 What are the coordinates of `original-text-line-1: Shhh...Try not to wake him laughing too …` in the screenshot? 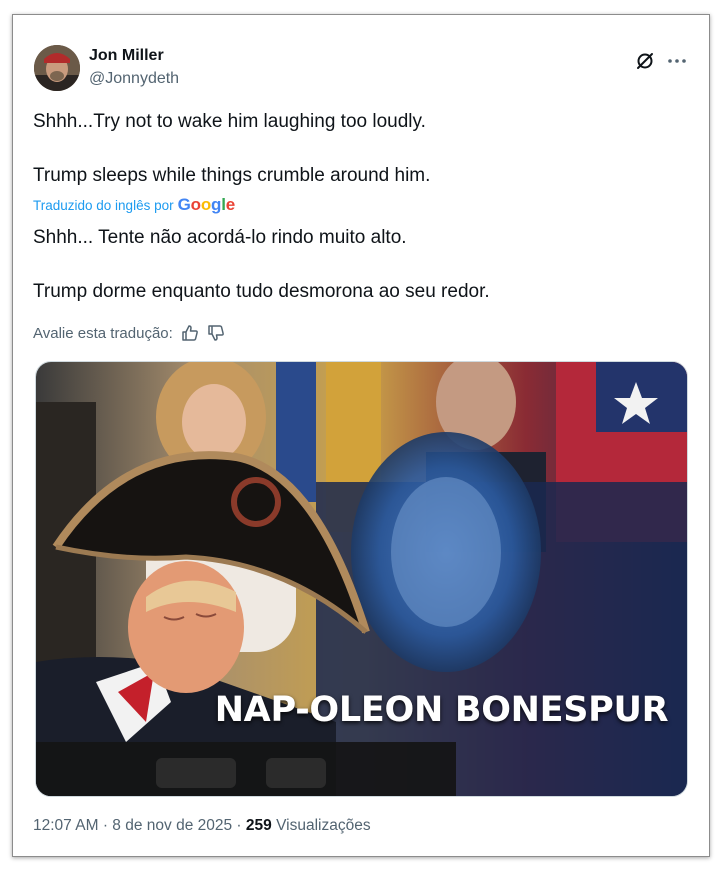 It's located at (229, 121).